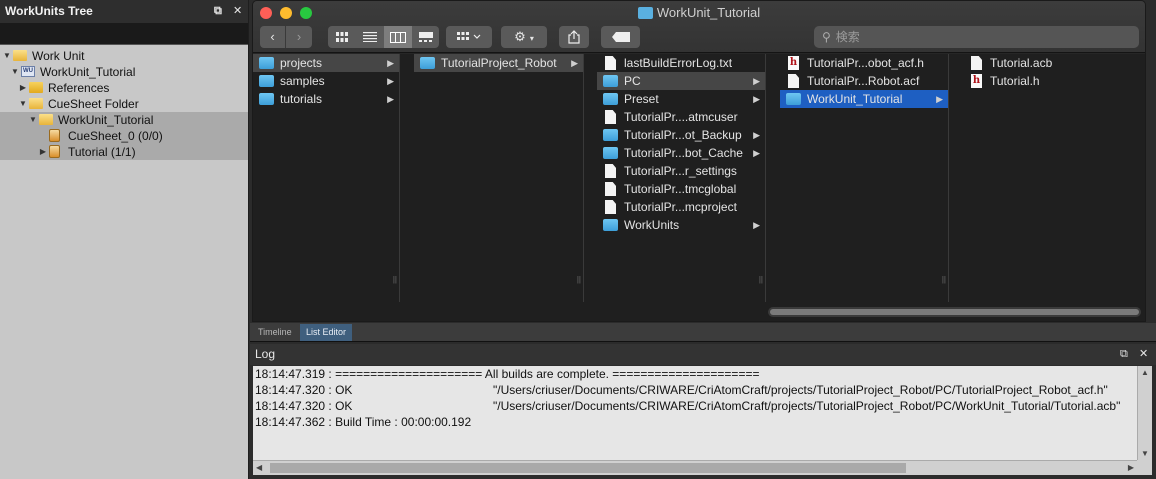 The height and width of the screenshot is (479, 1156). What do you see at coordinates (703, 332) in the screenshot?
I see `editor-tabs-bar: Timeline List Editor` at bounding box center [703, 332].